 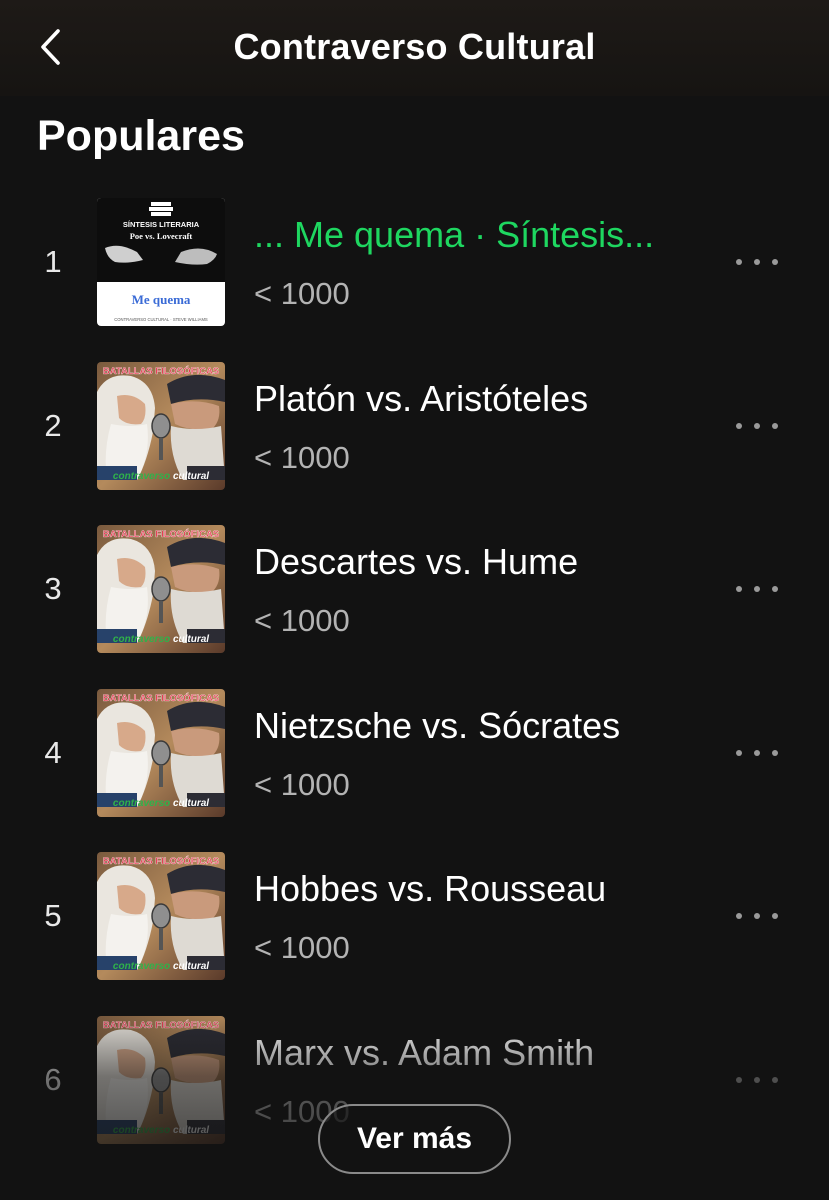 I want to click on svg-text: Me quema, so click(x=161, y=299).